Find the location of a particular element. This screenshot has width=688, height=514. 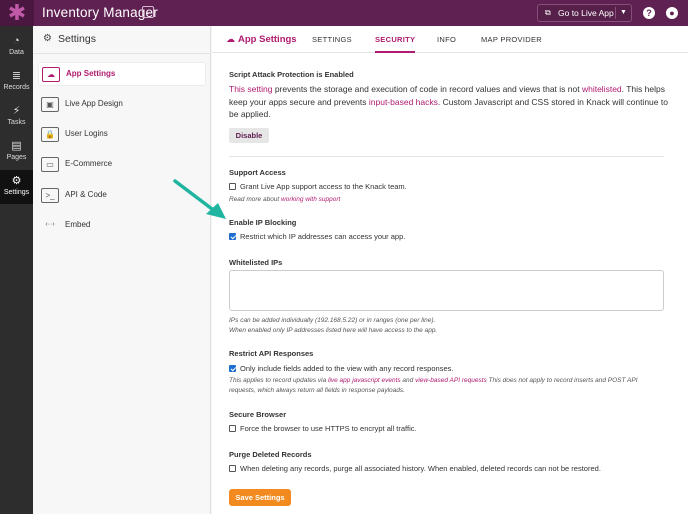

button-divider is located at coordinates (615, 13).